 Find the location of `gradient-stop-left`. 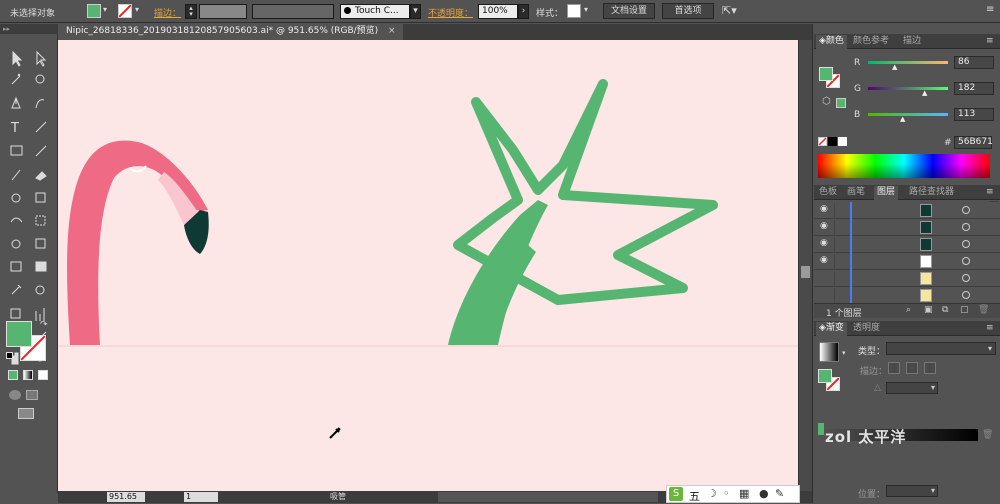

gradient-stop-left is located at coordinates (821, 429).